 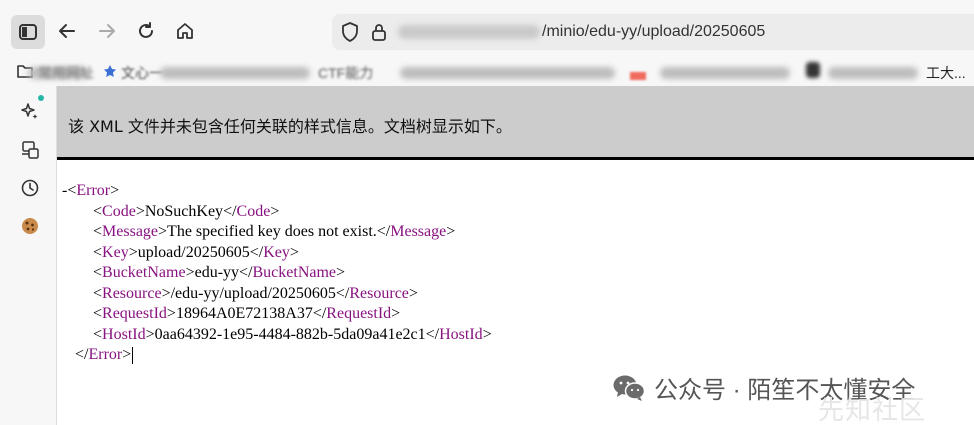 I want to click on xml-value: /edu-yy/upload/20250605, so click(x=253, y=293).